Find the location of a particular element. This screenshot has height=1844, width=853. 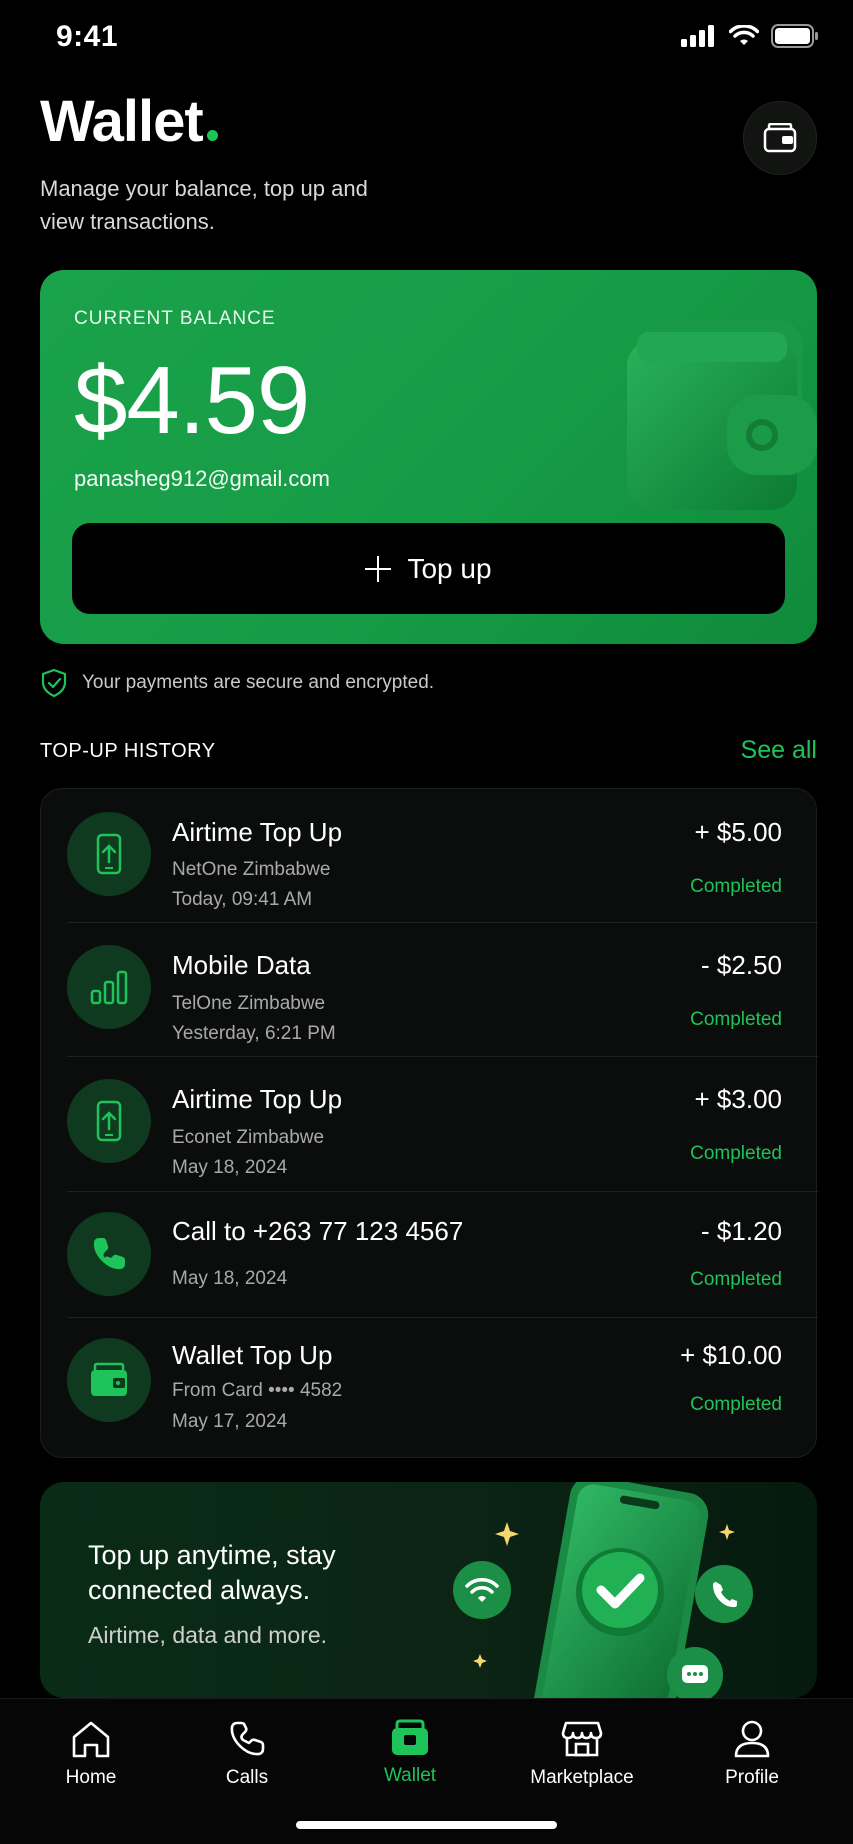

status-icons is located at coordinates (750, 36).